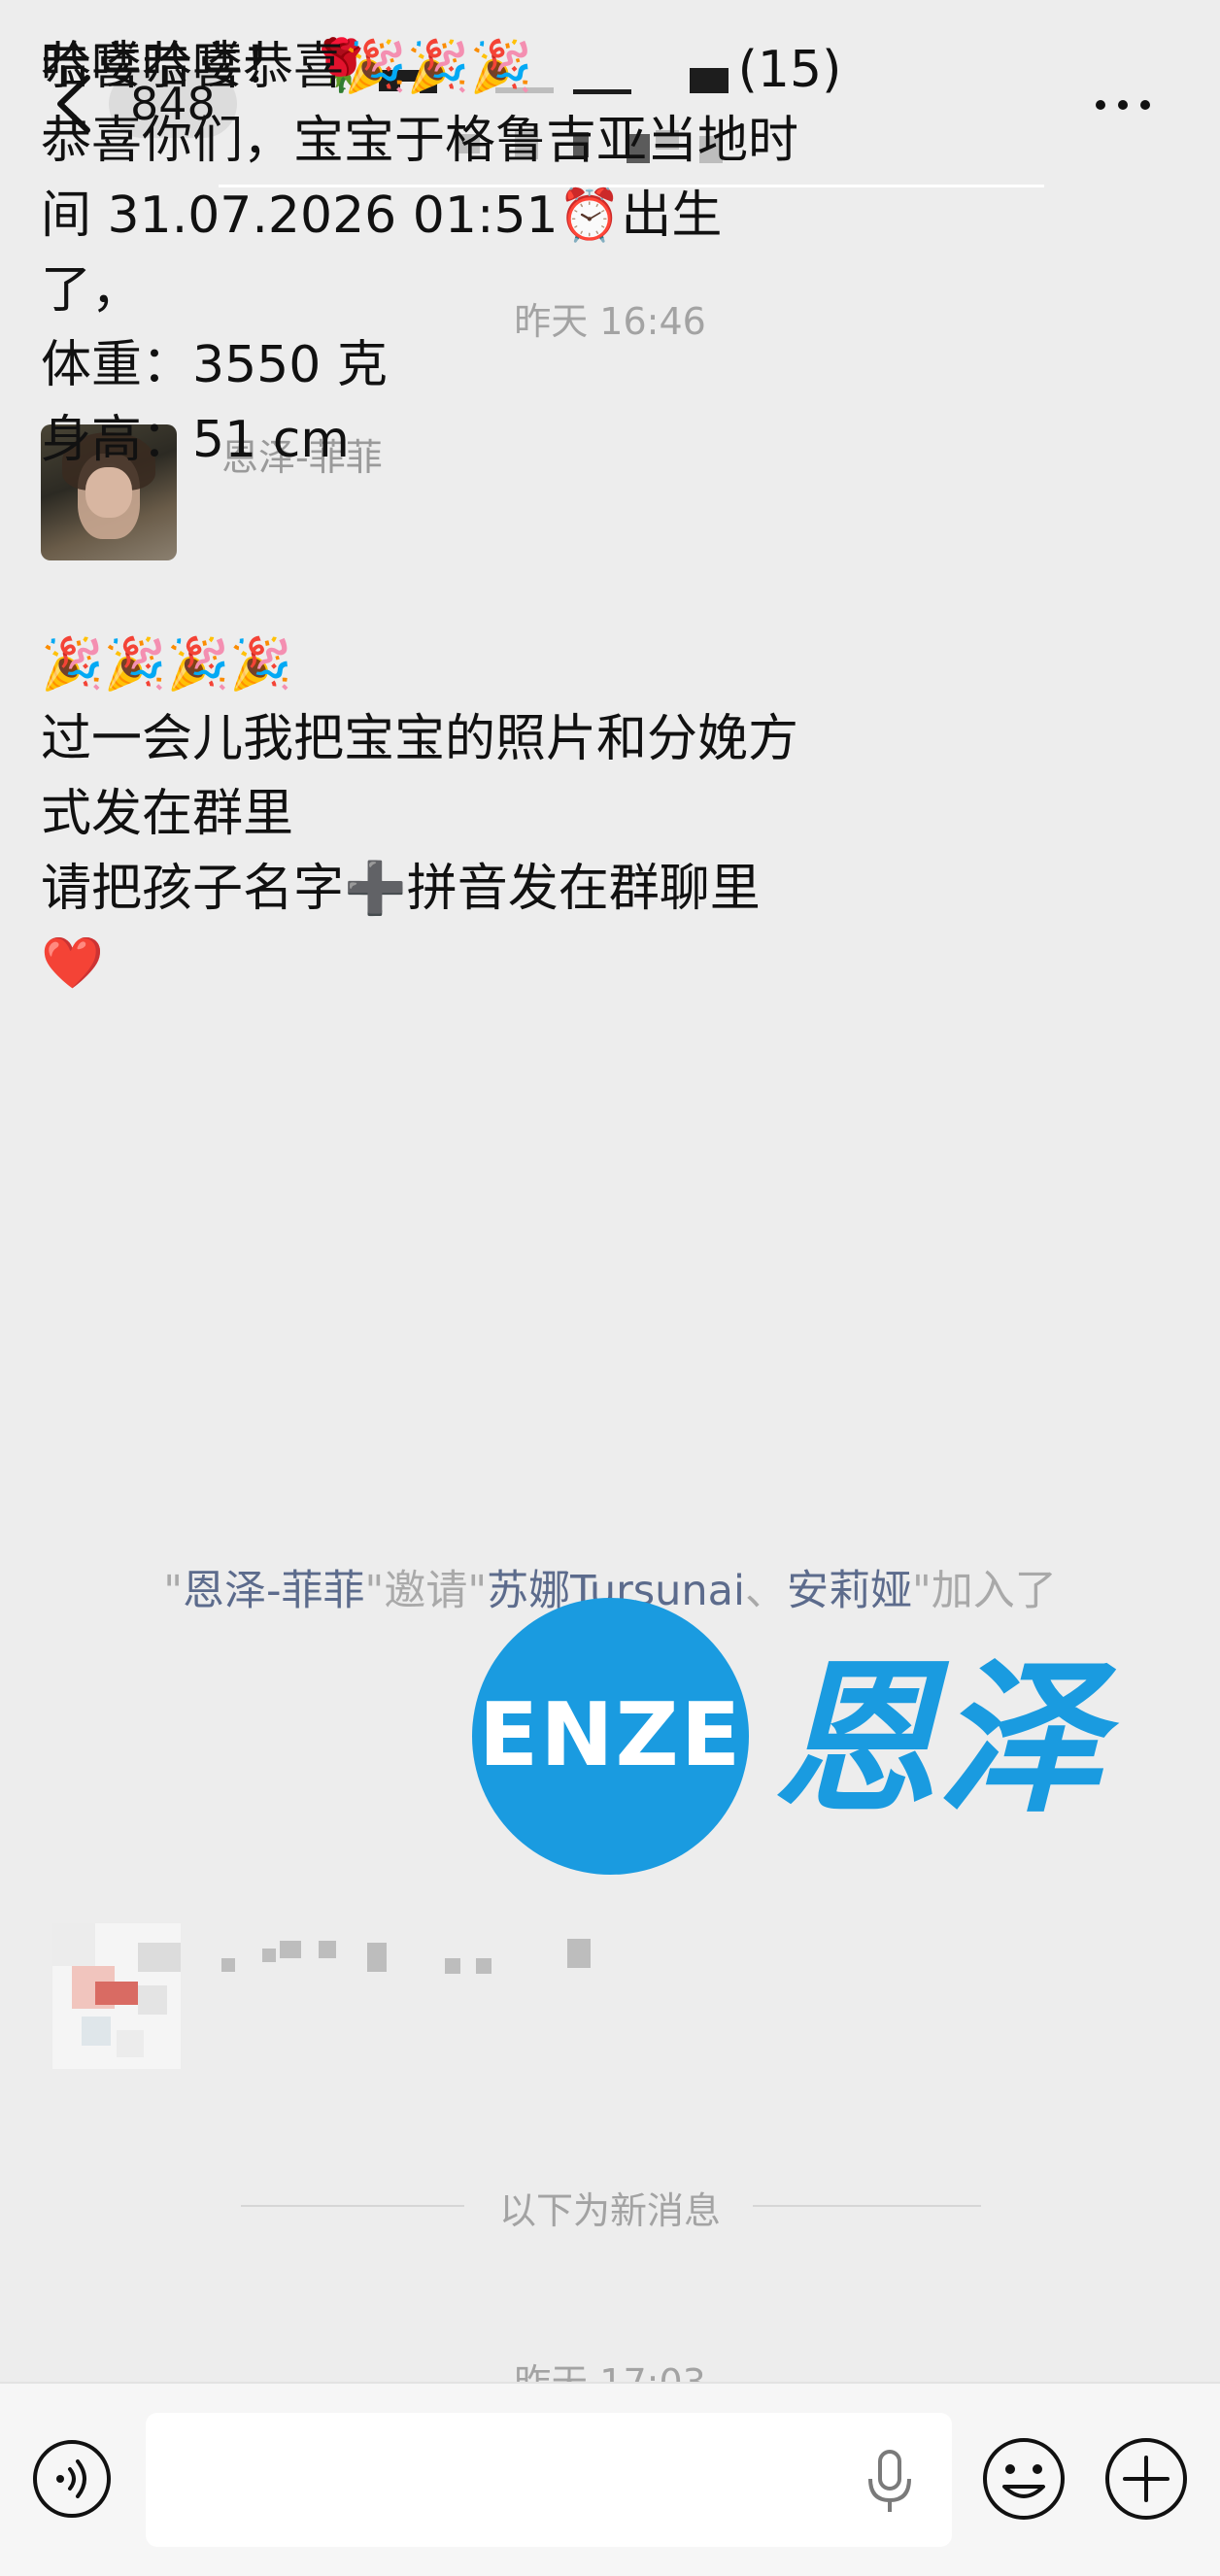 This screenshot has width=1220, height=2576. What do you see at coordinates (1024, 2479) in the screenshot?
I see `emoji-icon` at bounding box center [1024, 2479].